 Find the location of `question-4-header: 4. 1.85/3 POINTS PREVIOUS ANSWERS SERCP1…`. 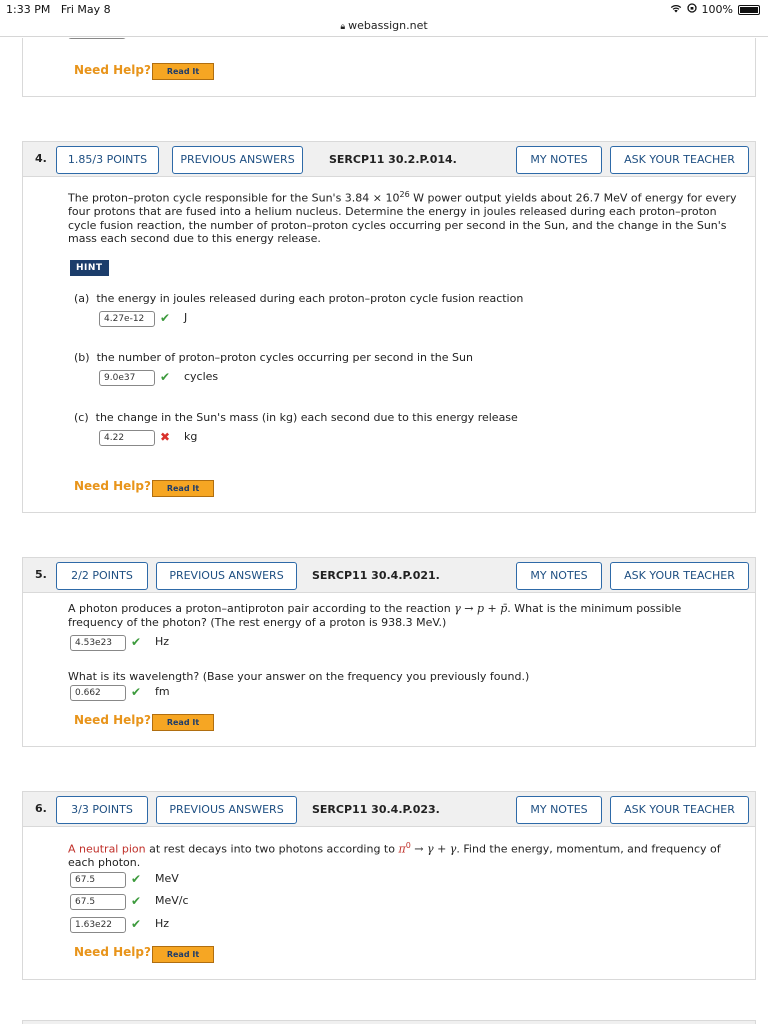

question-4-header: 4. 1.85/3 POINTS PREVIOUS ANSWERS SERCP1… is located at coordinates (389, 159).